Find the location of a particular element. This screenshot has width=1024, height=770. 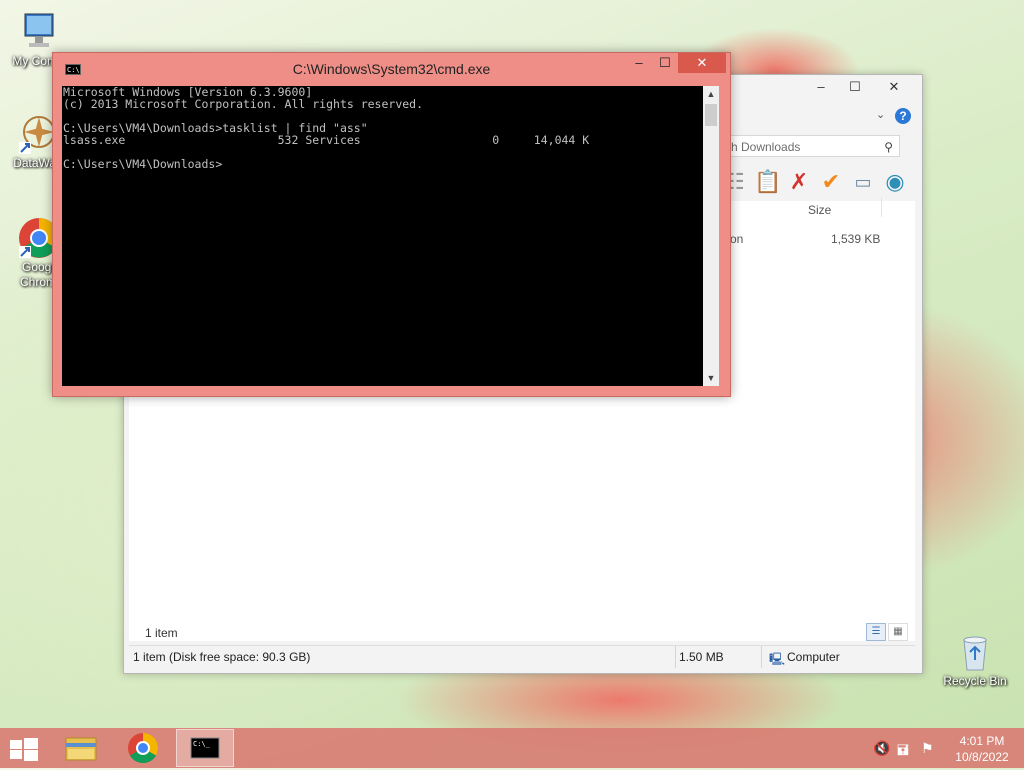

svg-text: C:\_ is located at coordinates (202, 744).